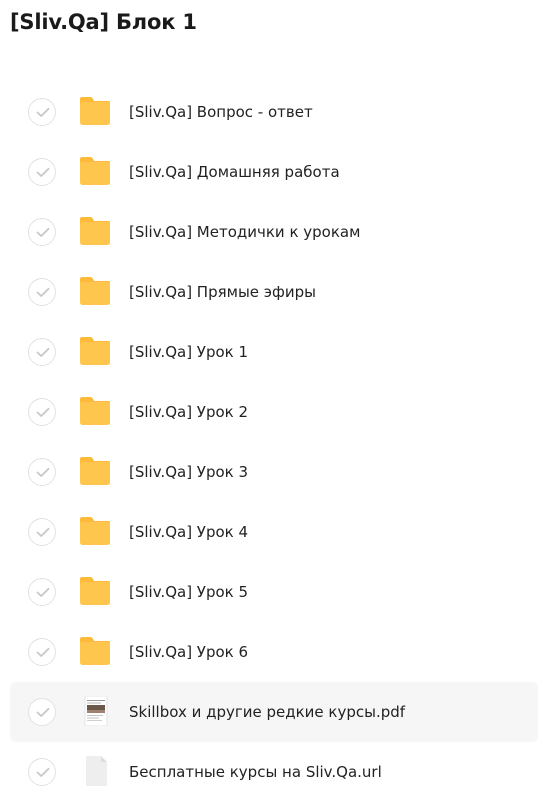 The image size is (538, 805). I want to click on folder-row: [Sliv.Qa] Домашняя работа, so click(274, 172).